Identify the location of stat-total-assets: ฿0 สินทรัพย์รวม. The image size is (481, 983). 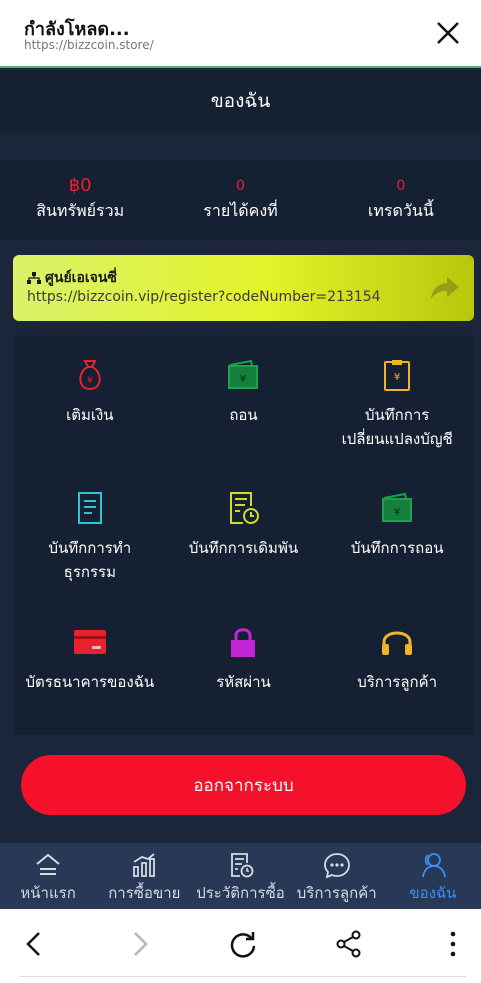
(80, 200).